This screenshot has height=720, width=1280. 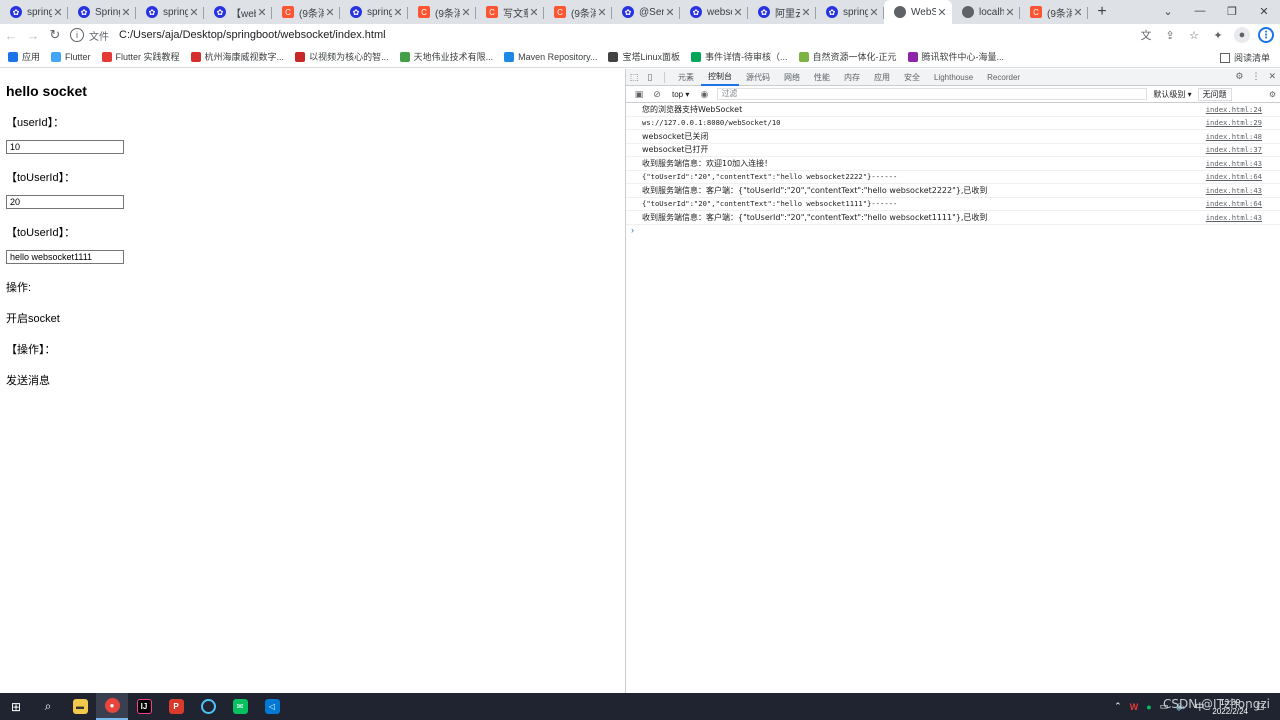 What do you see at coordinates (315, 380) in the screenshot?
I see `send-message-link: 发送消息` at bounding box center [315, 380].